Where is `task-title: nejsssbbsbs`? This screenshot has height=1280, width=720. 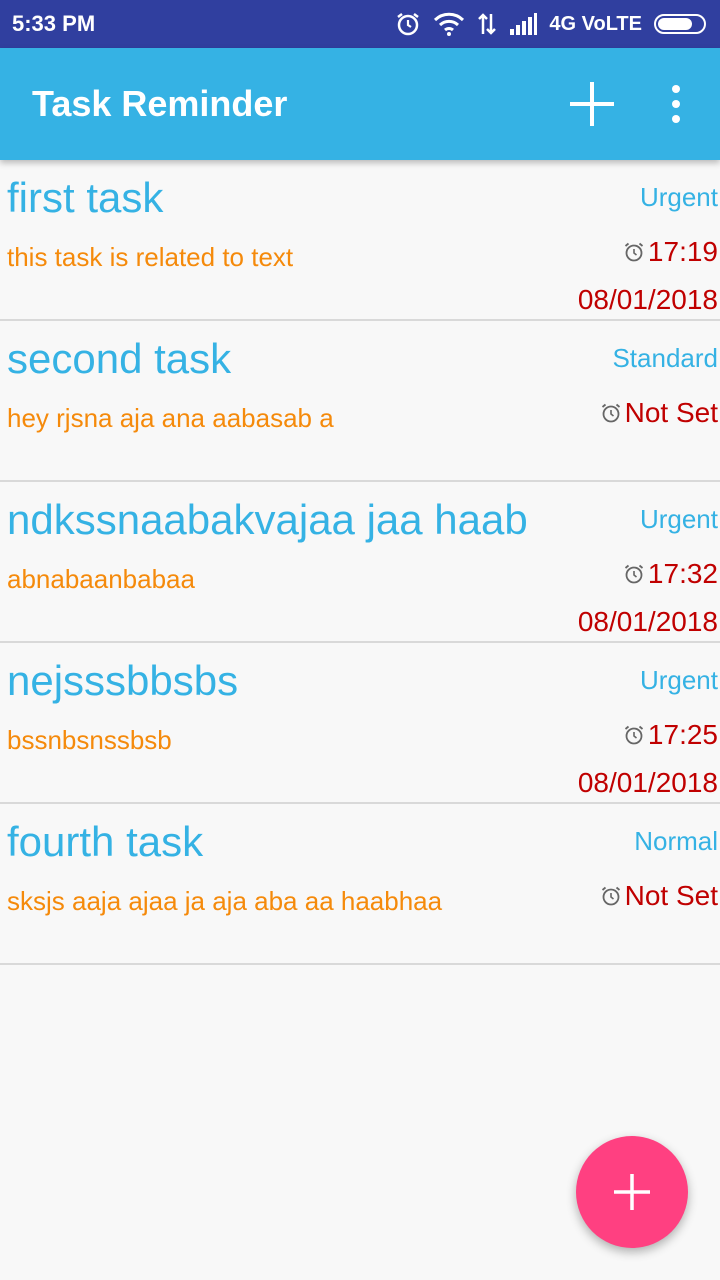 task-title: nejsssbbsbs is located at coordinates (123, 680).